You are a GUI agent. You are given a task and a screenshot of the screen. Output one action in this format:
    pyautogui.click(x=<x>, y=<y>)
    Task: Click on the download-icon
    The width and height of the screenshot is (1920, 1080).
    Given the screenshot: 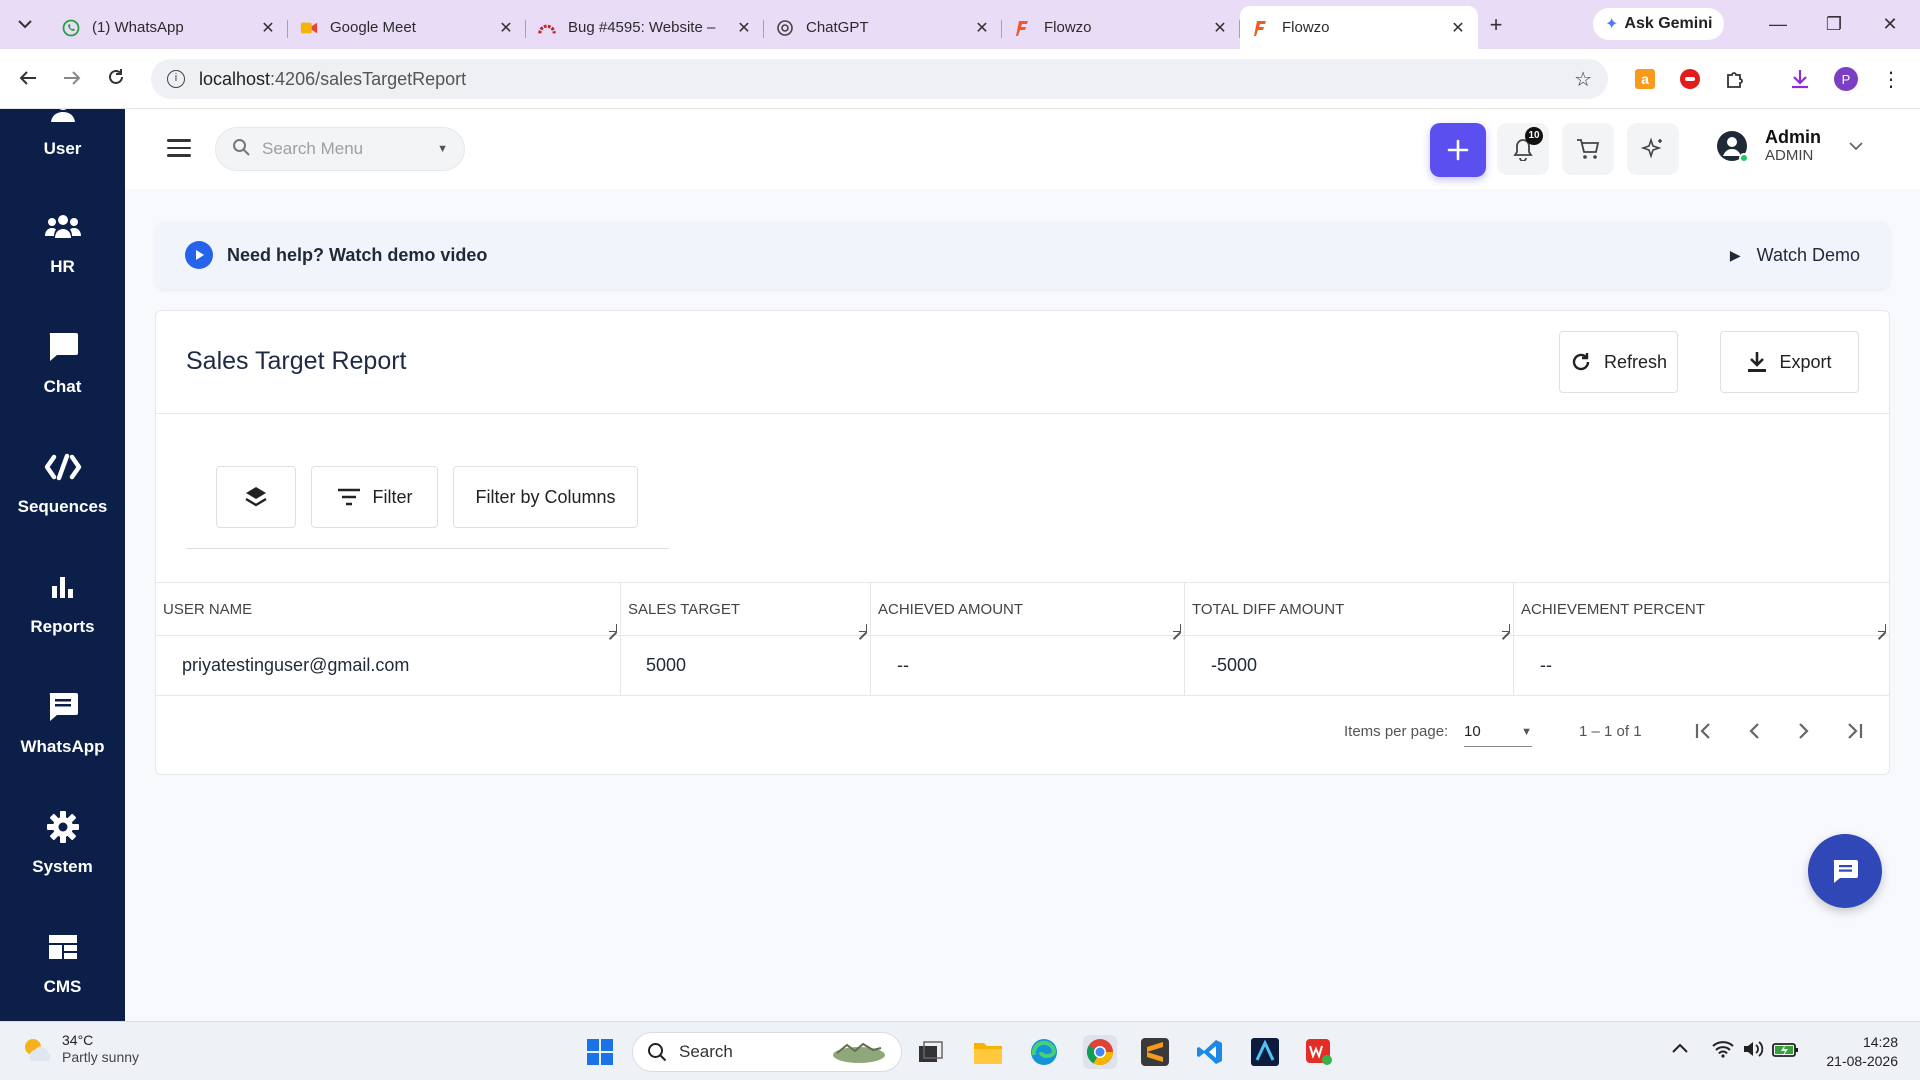 What is the action you would take?
    pyautogui.click(x=1800, y=79)
    